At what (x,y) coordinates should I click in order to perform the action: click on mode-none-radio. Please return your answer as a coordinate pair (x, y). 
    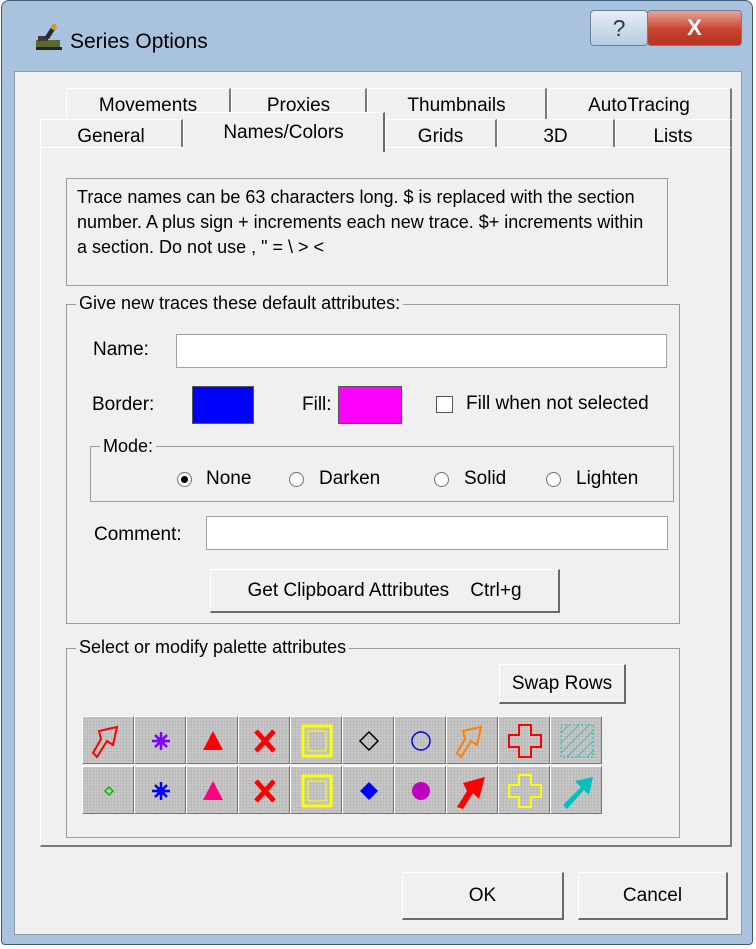
    Looking at the image, I should click on (184, 479).